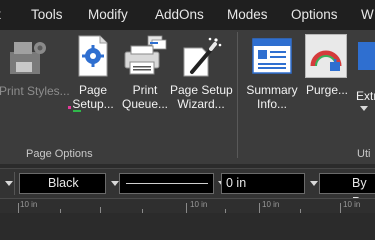 This screenshot has width=375, height=240. Describe the element at coordinates (201, 90) in the screenshot. I see `page-setup-wizard-label-1: Page Setup` at that location.